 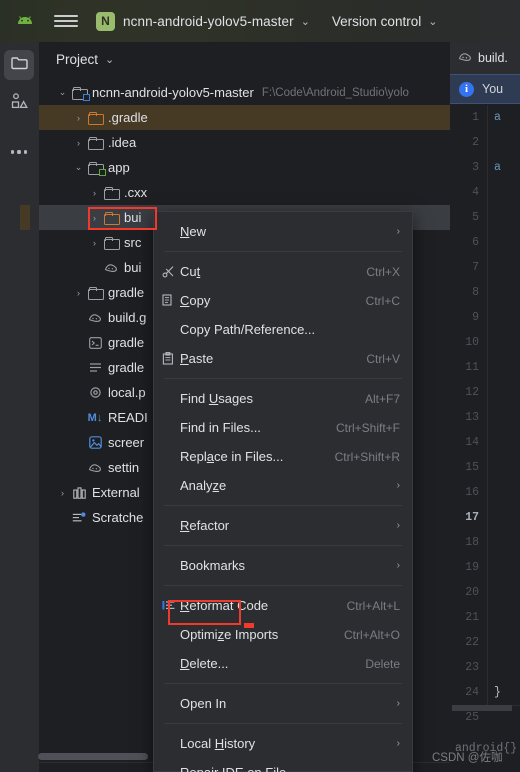 What do you see at coordinates (111, 218) in the screenshot?
I see `folder-orange-icon` at bounding box center [111, 218].